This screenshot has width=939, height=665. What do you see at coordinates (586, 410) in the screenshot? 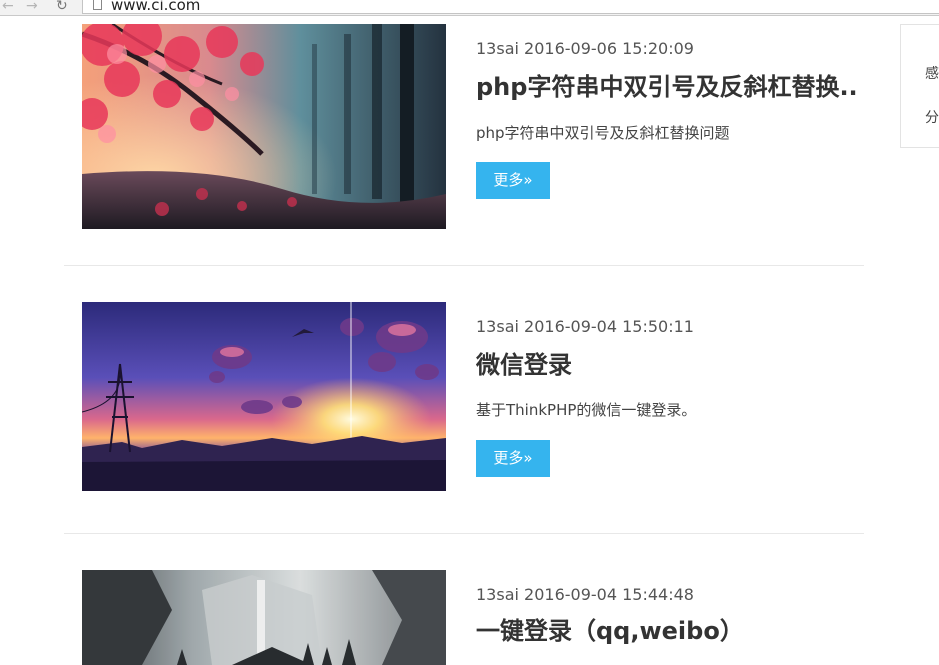
I see `post-excerpt: 基于ThinkPHP的微信一键登录。` at bounding box center [586, 410].